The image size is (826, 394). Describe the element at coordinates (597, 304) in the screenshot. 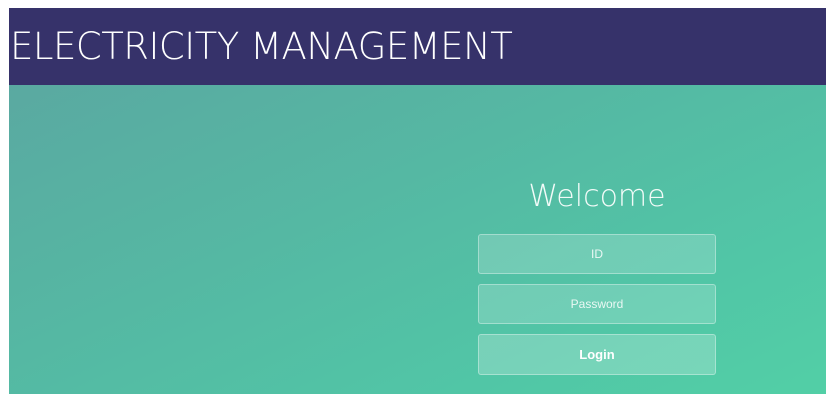

I see `password-input` at that location.